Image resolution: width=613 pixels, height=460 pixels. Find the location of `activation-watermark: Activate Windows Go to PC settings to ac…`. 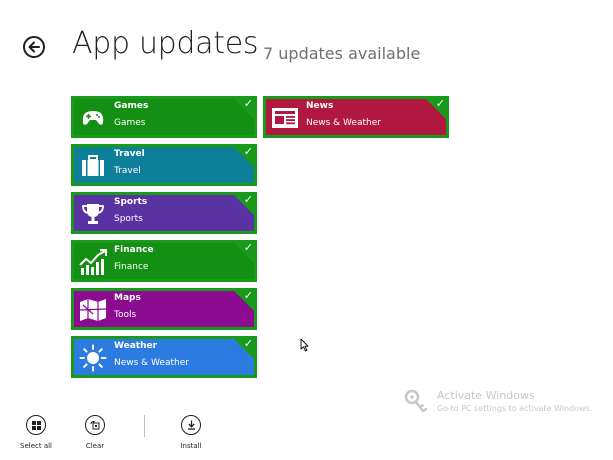

activation-watermark: Activate Windows Go to PC settings to ac… is located at coordinates (504, 404).